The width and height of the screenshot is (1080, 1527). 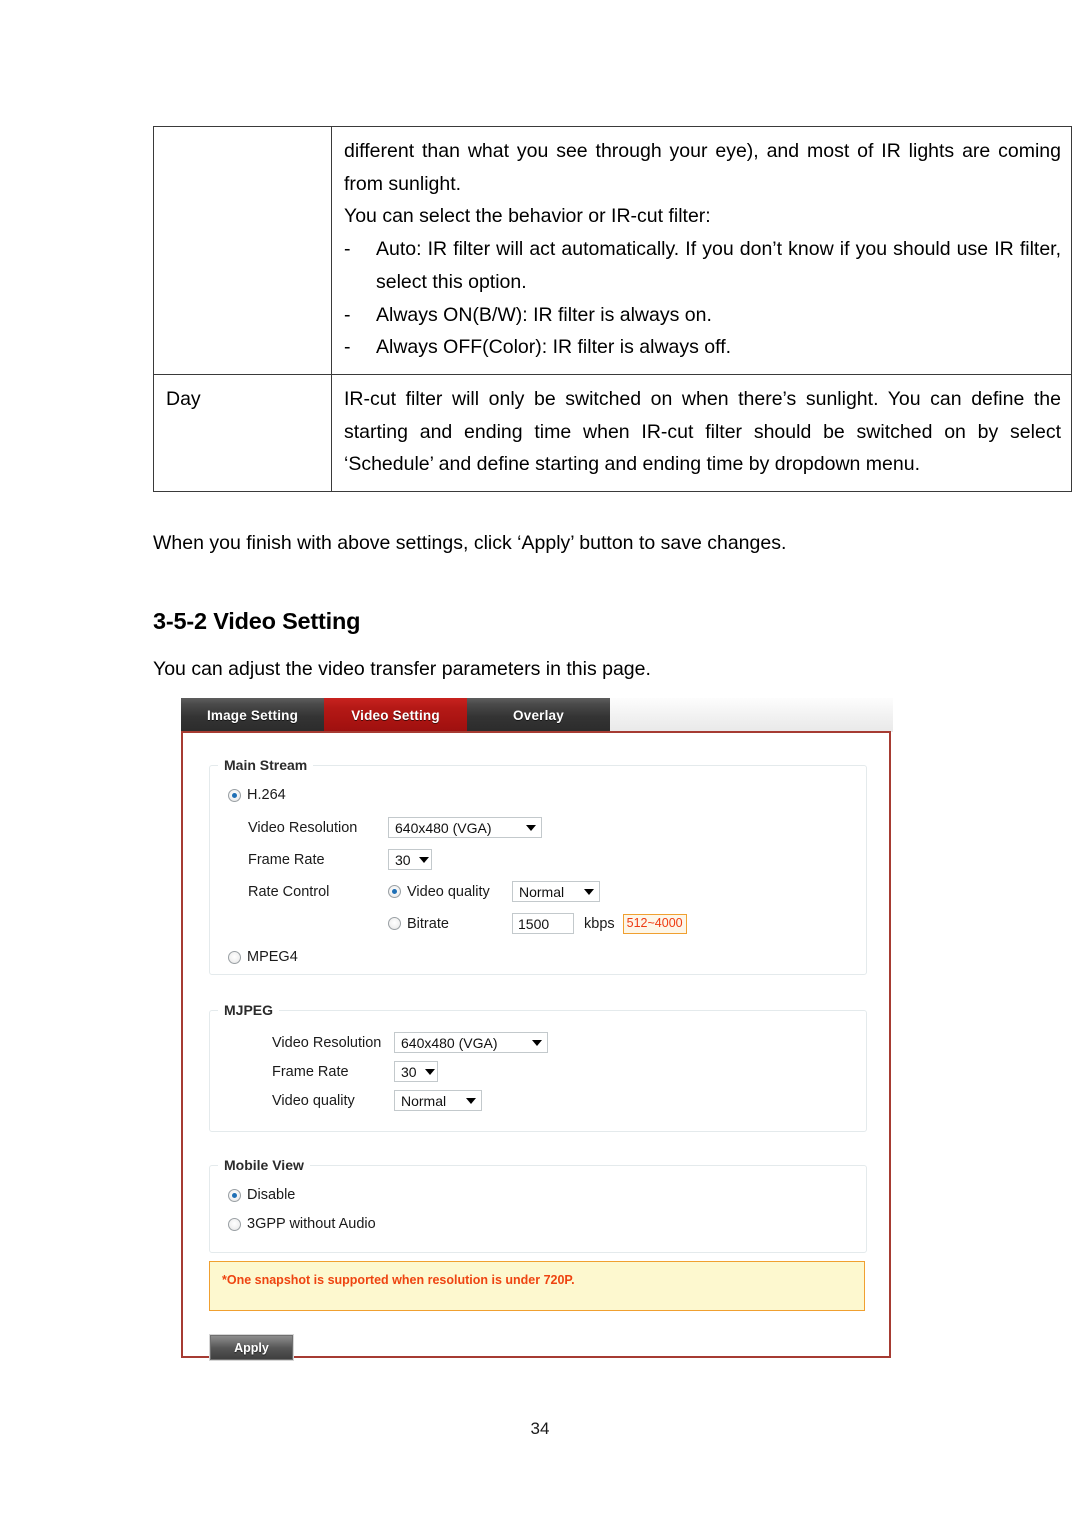 I want to click on radio-mobile-disable: Disable, so click(x=261, y=1195).